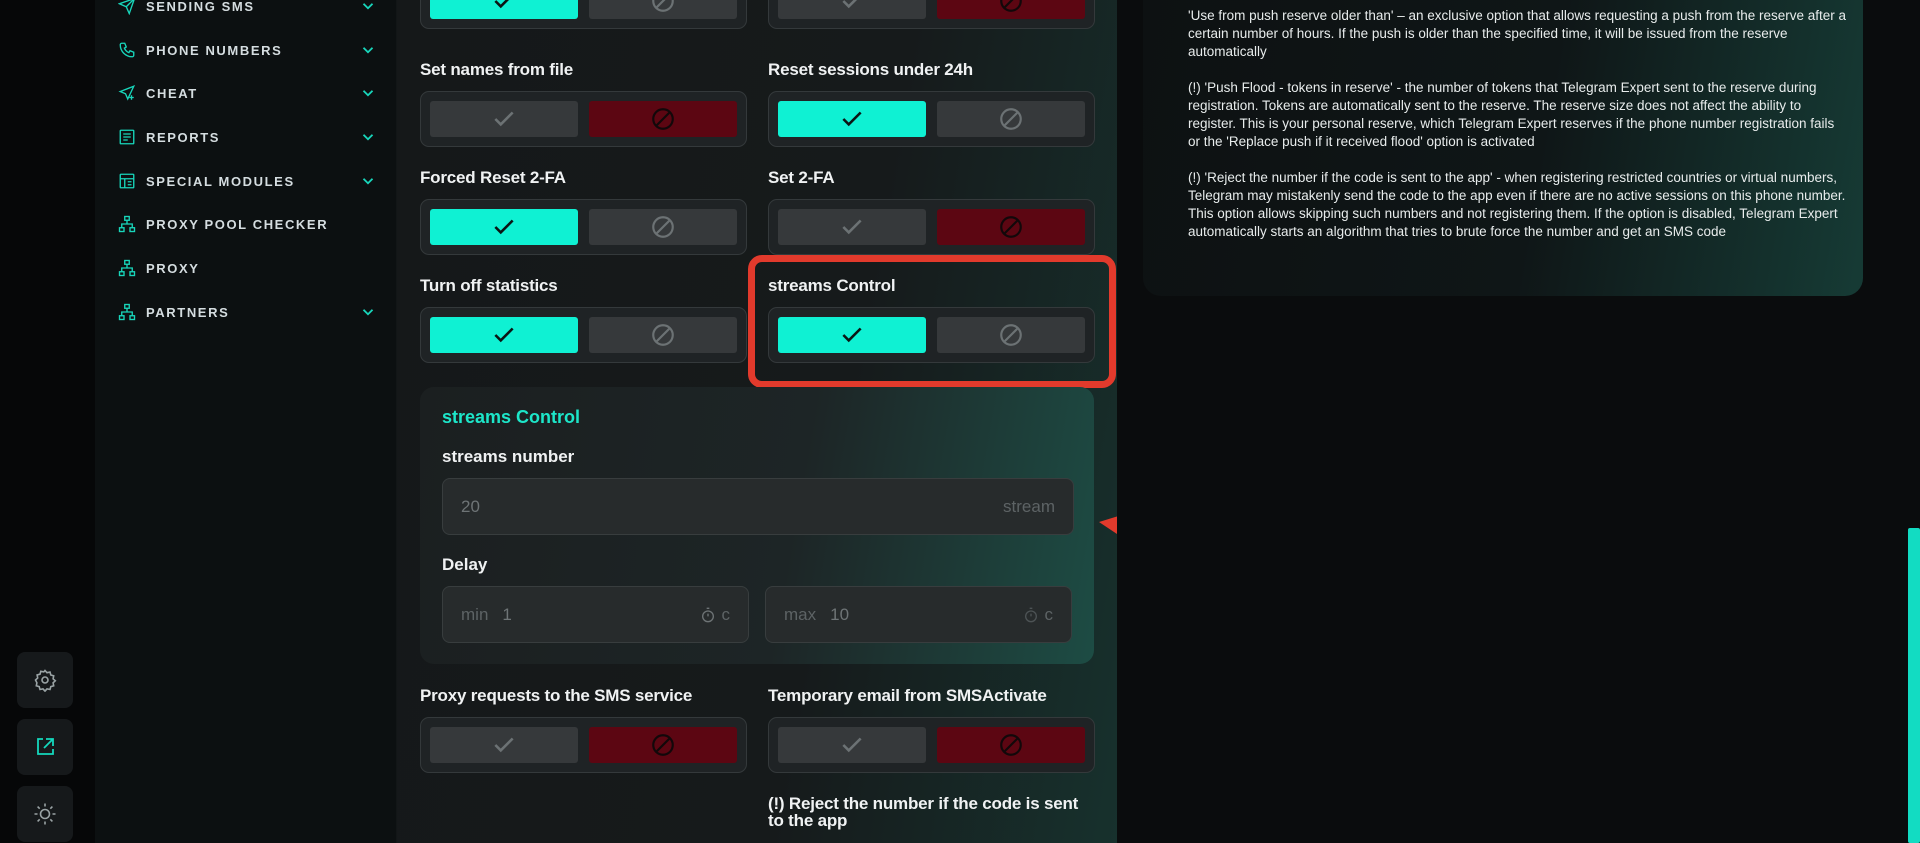  I want to click on sidebar-item-label: PROXY, so click(173, 268).